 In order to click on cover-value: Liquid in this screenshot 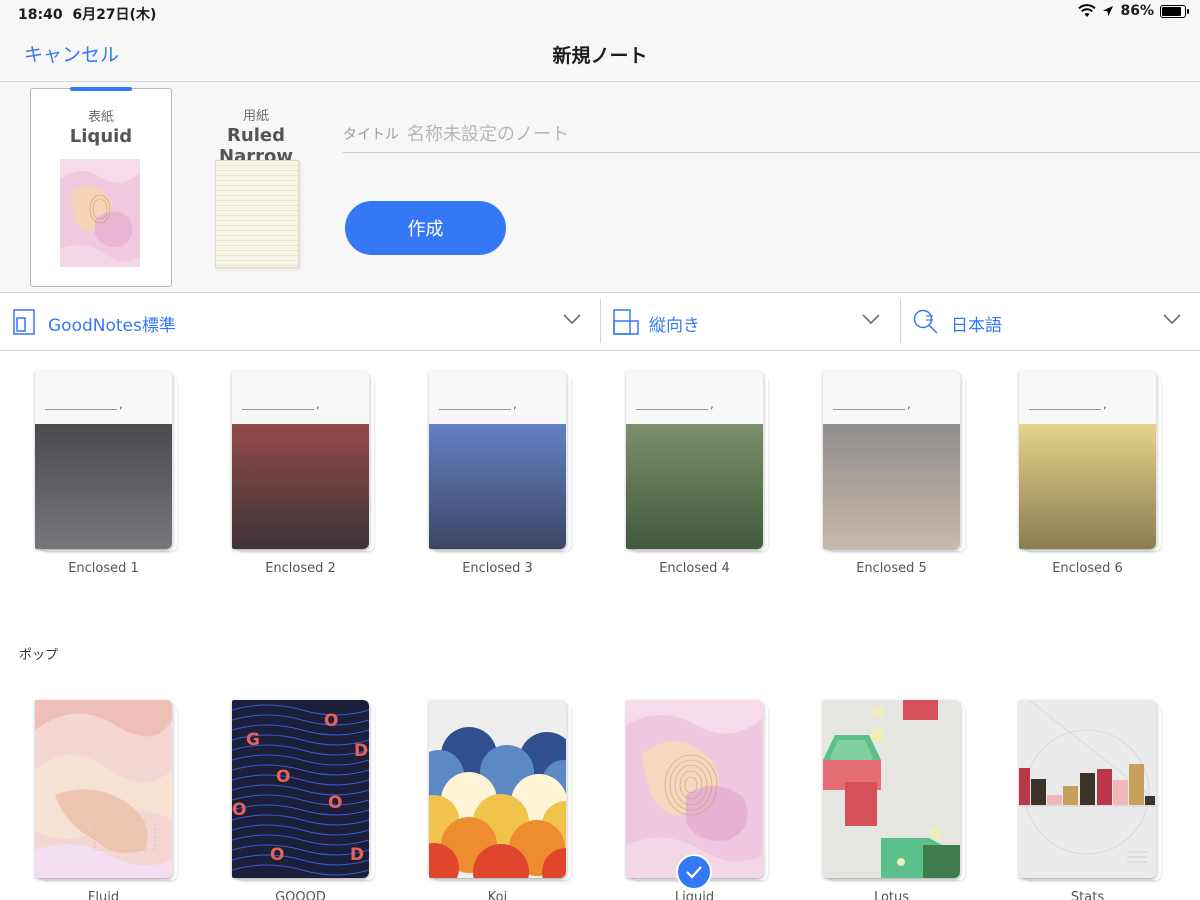, I will do `click(101, 136)`.